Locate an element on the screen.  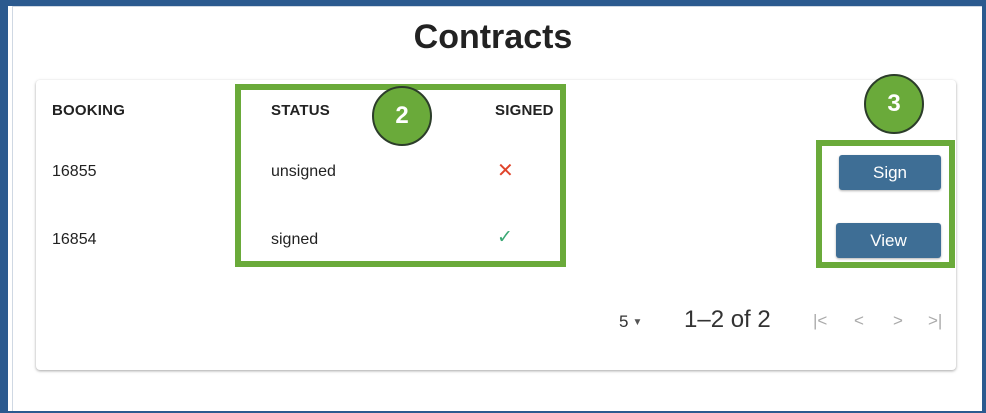
inner-divider-vertical is located at coordinates (12, 208).